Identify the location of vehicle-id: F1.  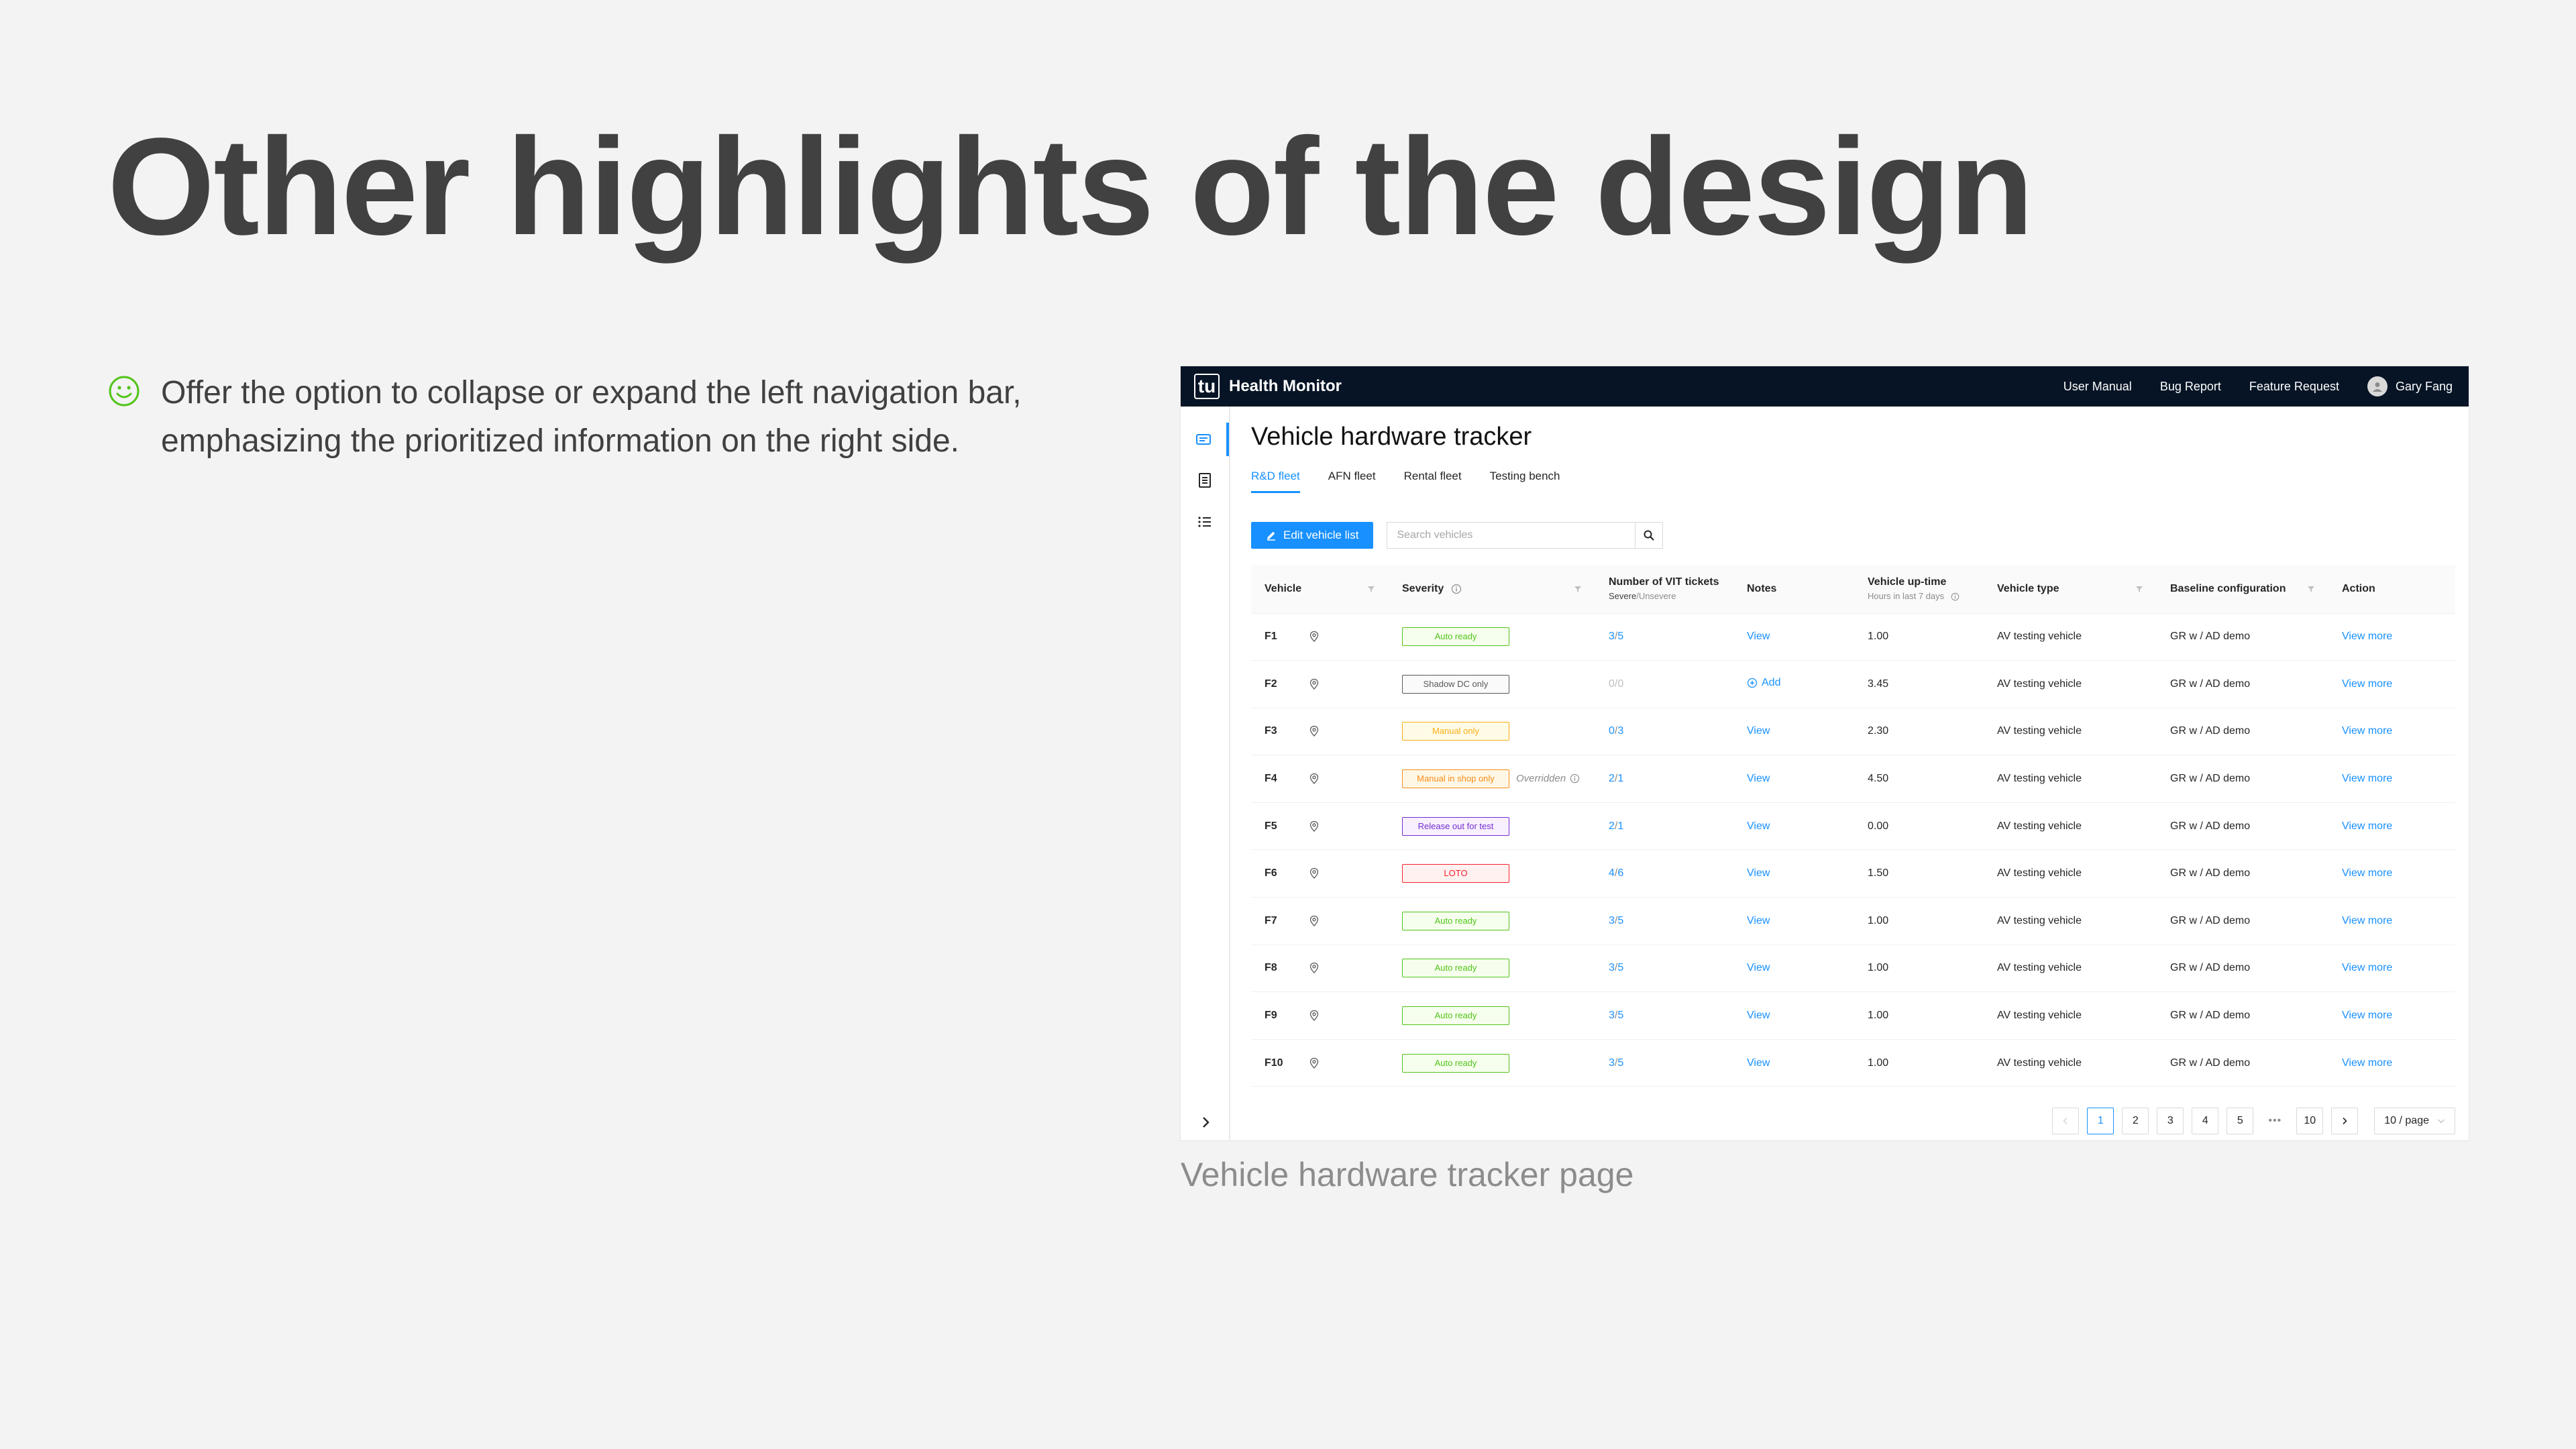
(1283, 637).